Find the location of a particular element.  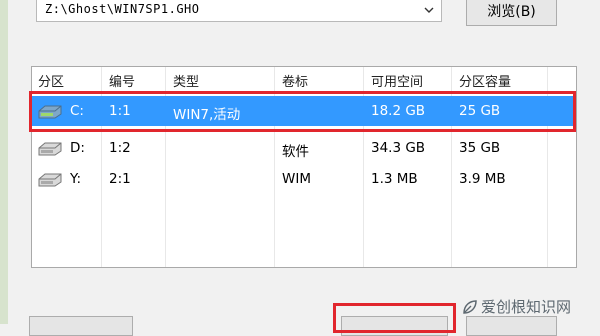

cell-free: 34.3 GB is located at coordinates (398, 148).